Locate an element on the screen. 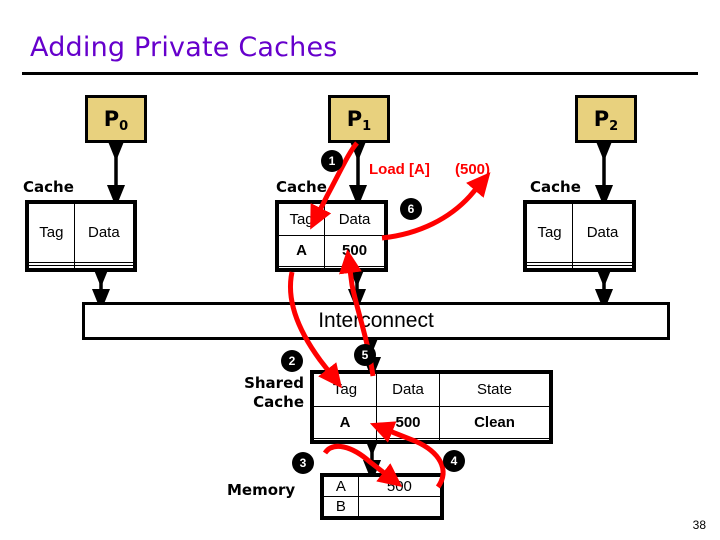 The width and height of the screenshot is (720, 540). cache1-r1-tag is located at coordinates (301, 267).